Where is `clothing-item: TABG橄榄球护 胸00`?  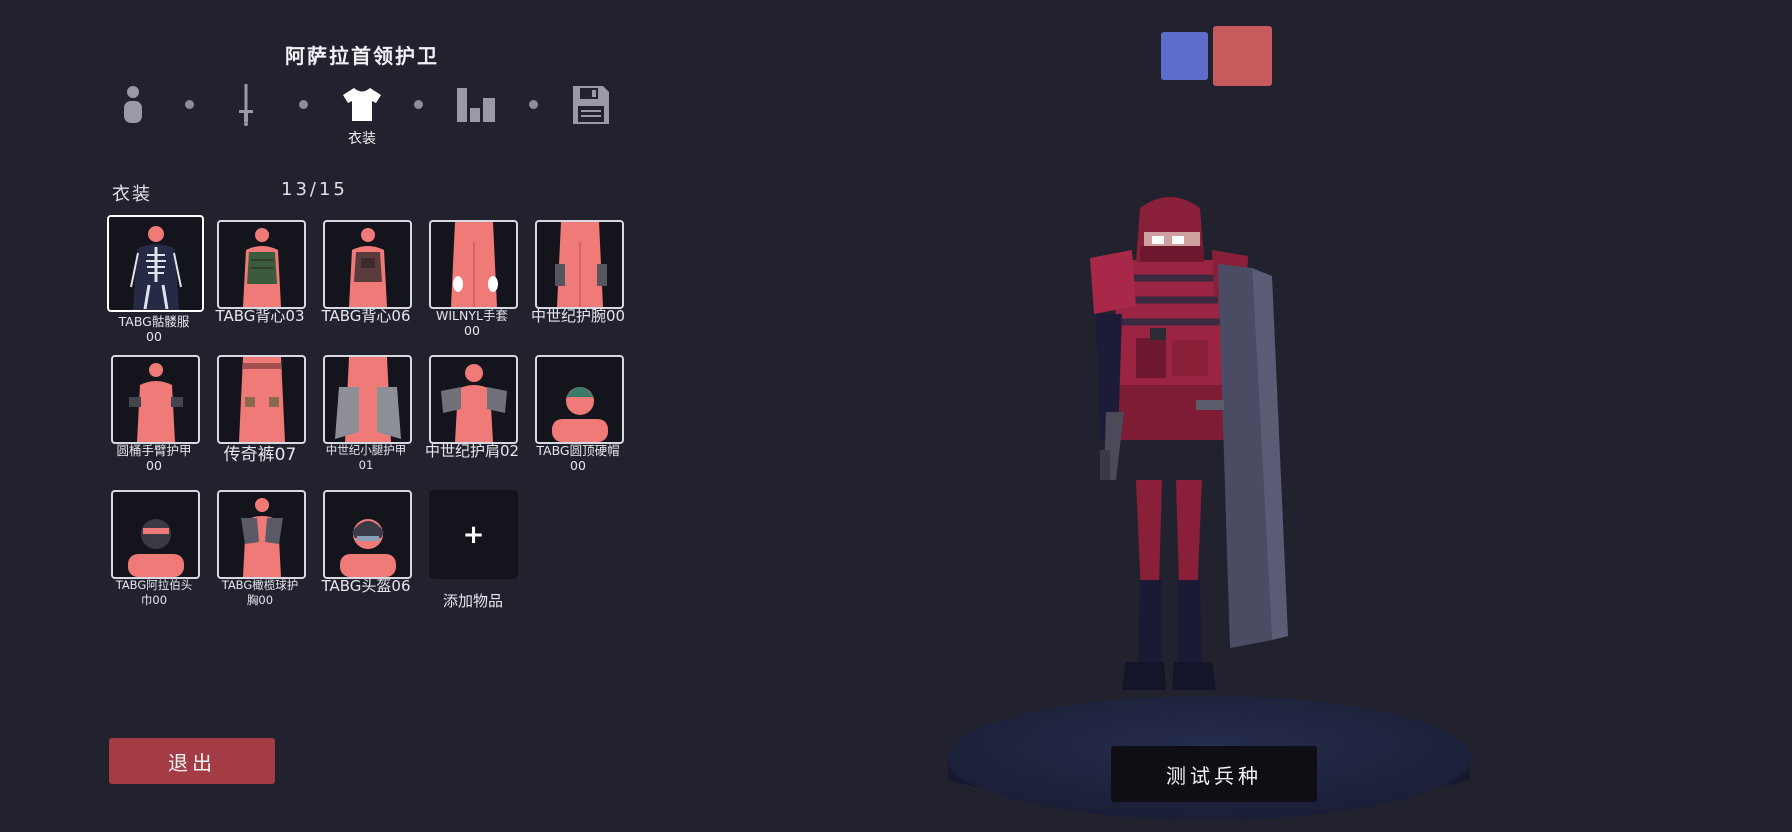 clothing-item: TABG橄榄球护 胸00 is located at coordinates (255, 555).